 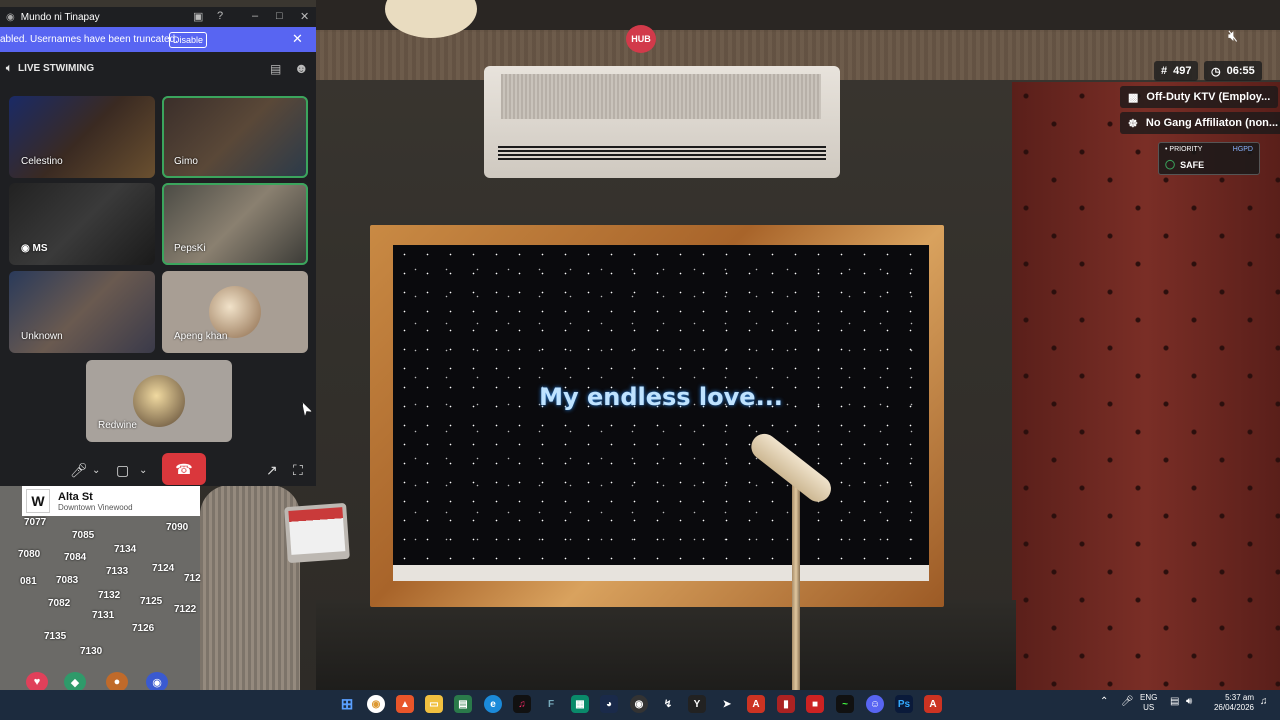 What do you see at coordinates (347, 704) in the screenshot?
I see `start-icon: ⊞` at bounding box center [347, 704].